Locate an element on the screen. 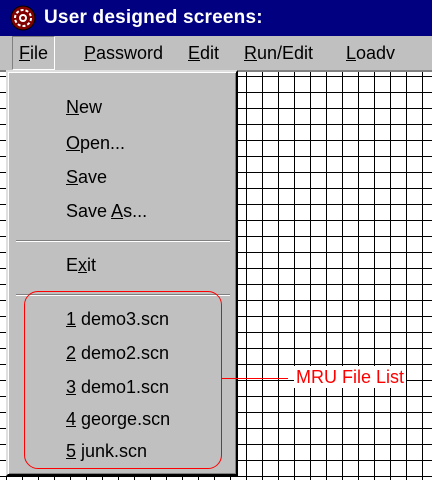 The image size is (432, 480). menu-item-accel: N is located at coordinates (72, 107).